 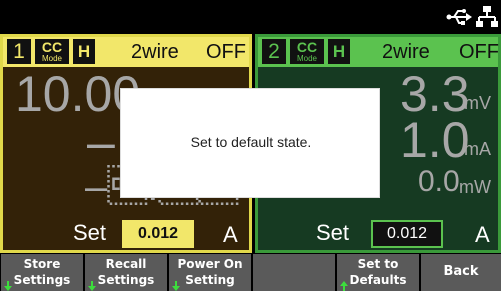 What do you see at coordinates (250, 17) in the screenshot?
I see `status-bar` at bounding box center [250, 17].